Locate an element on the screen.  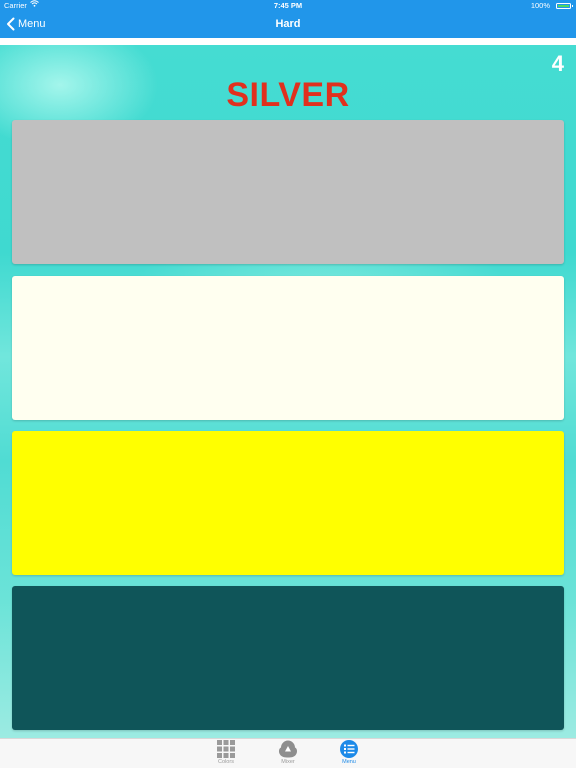
grid-icon is located at coordinates (226, 749).